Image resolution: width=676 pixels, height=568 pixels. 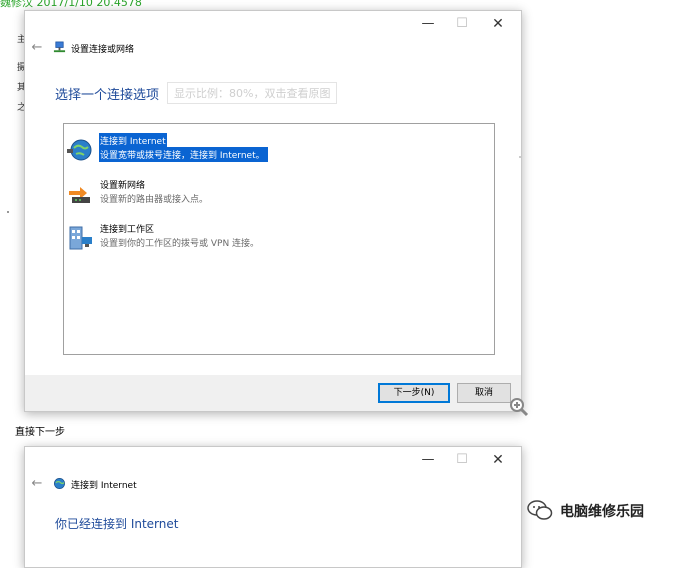 I want to click on page-heading: 你已经连接到 Internet, so click(x=117, y=524).